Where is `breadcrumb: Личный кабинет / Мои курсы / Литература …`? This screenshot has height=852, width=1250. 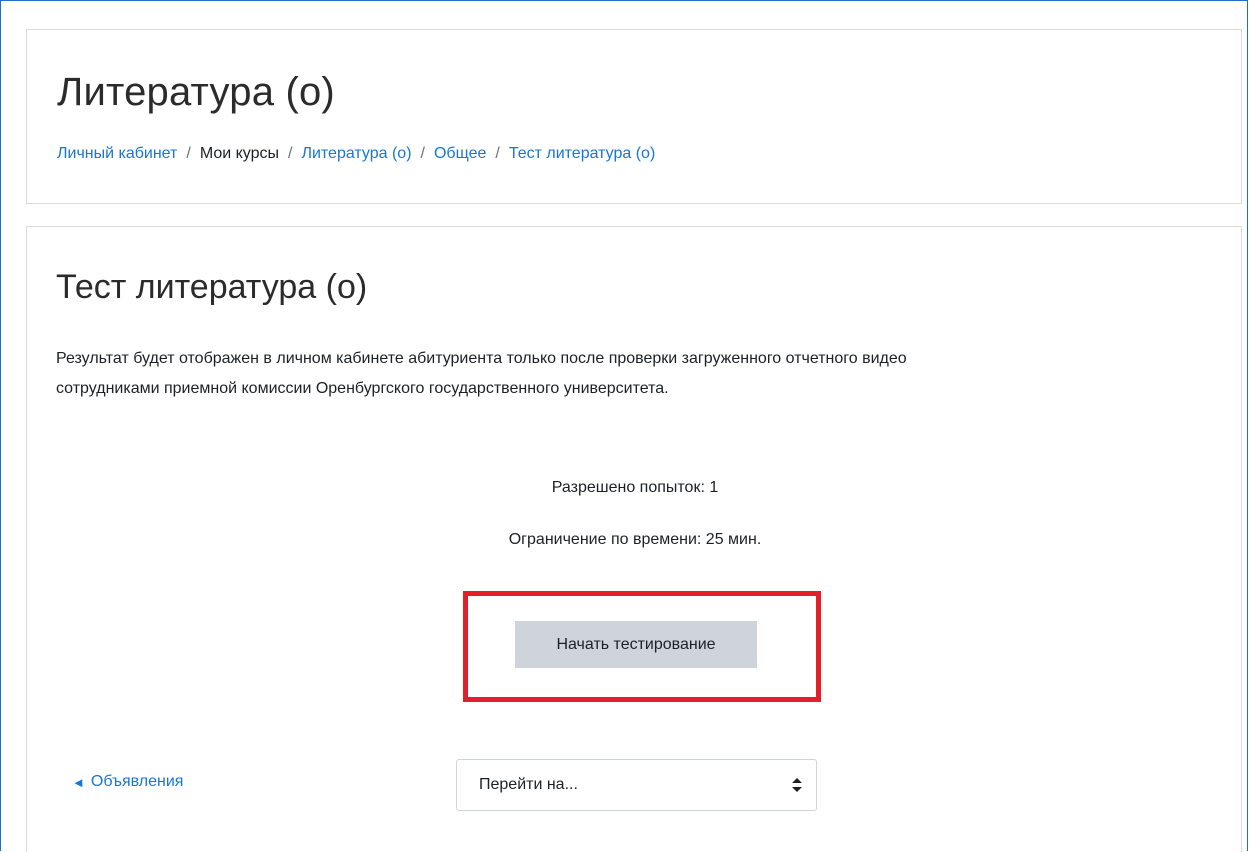 breadcrumb: Личный кабинет / Мои курсы / Литература … is located at coordinates (356, 154).